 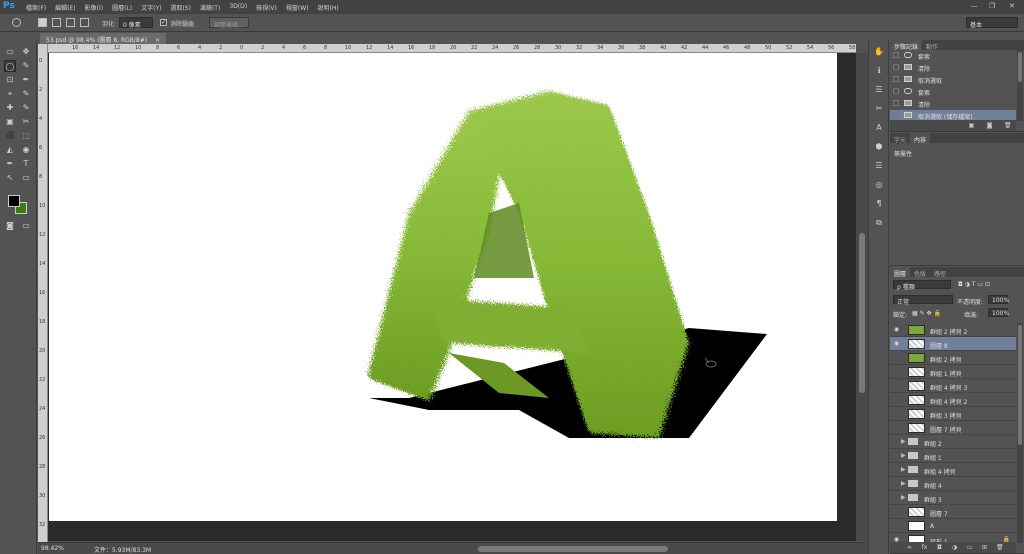 What do you see at coordinates (989, 125) in the screenshot?
I see `new-snapshot-icon: ◙` at bounding box center [989, 125].